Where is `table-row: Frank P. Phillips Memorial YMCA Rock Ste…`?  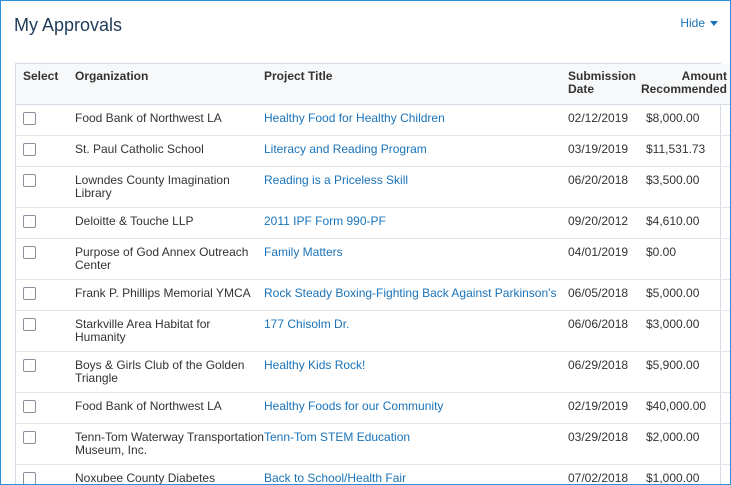
table-row: Frank P. Phillips Memorial YMCA Rock Ste… is located at coordinates (373, 295).